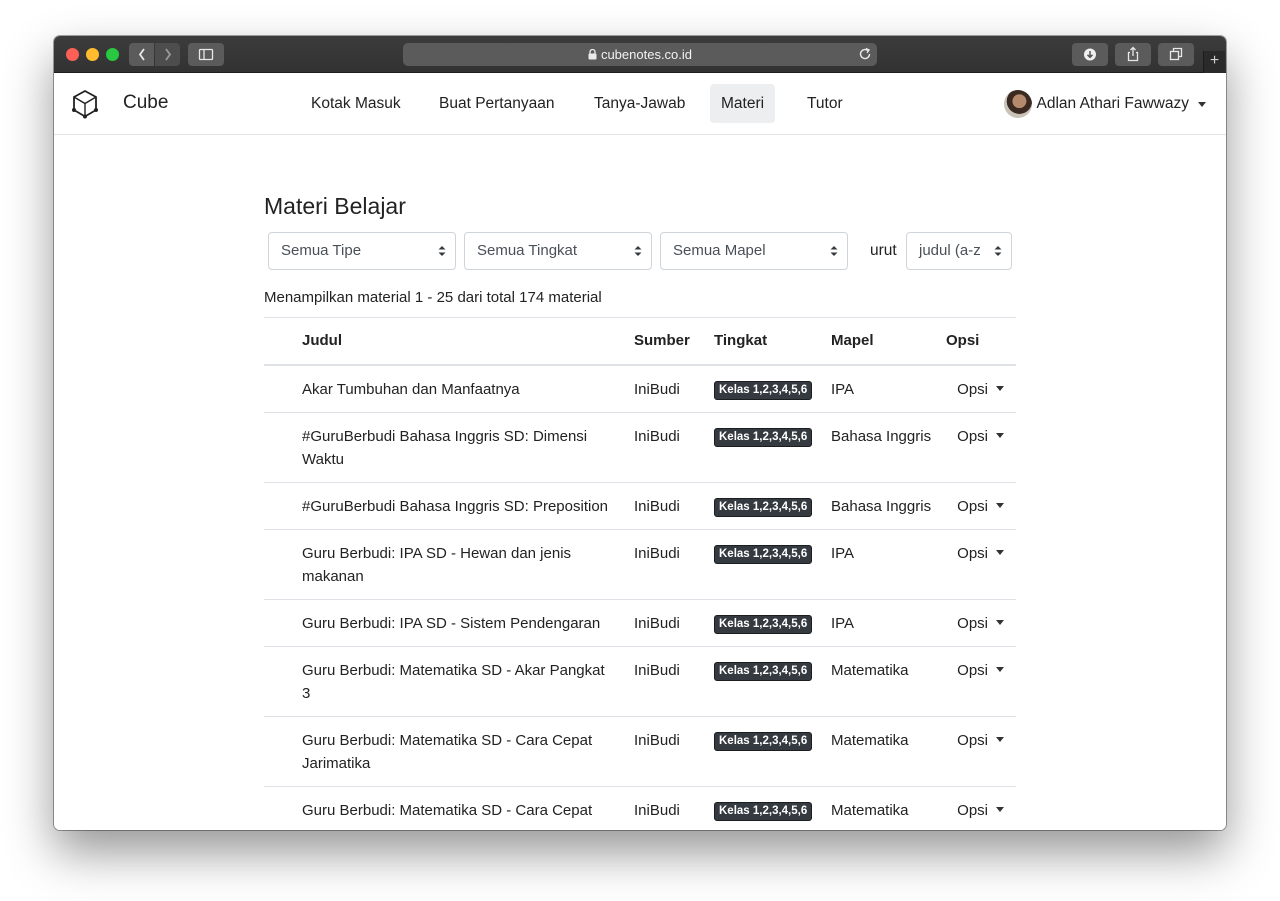 This screenshot has height=901, width=1280. Describe the element at coordinates (639, 103) in the screenshot. I see `nav-tanya-jawab: Tanya-Jawab` at that location.